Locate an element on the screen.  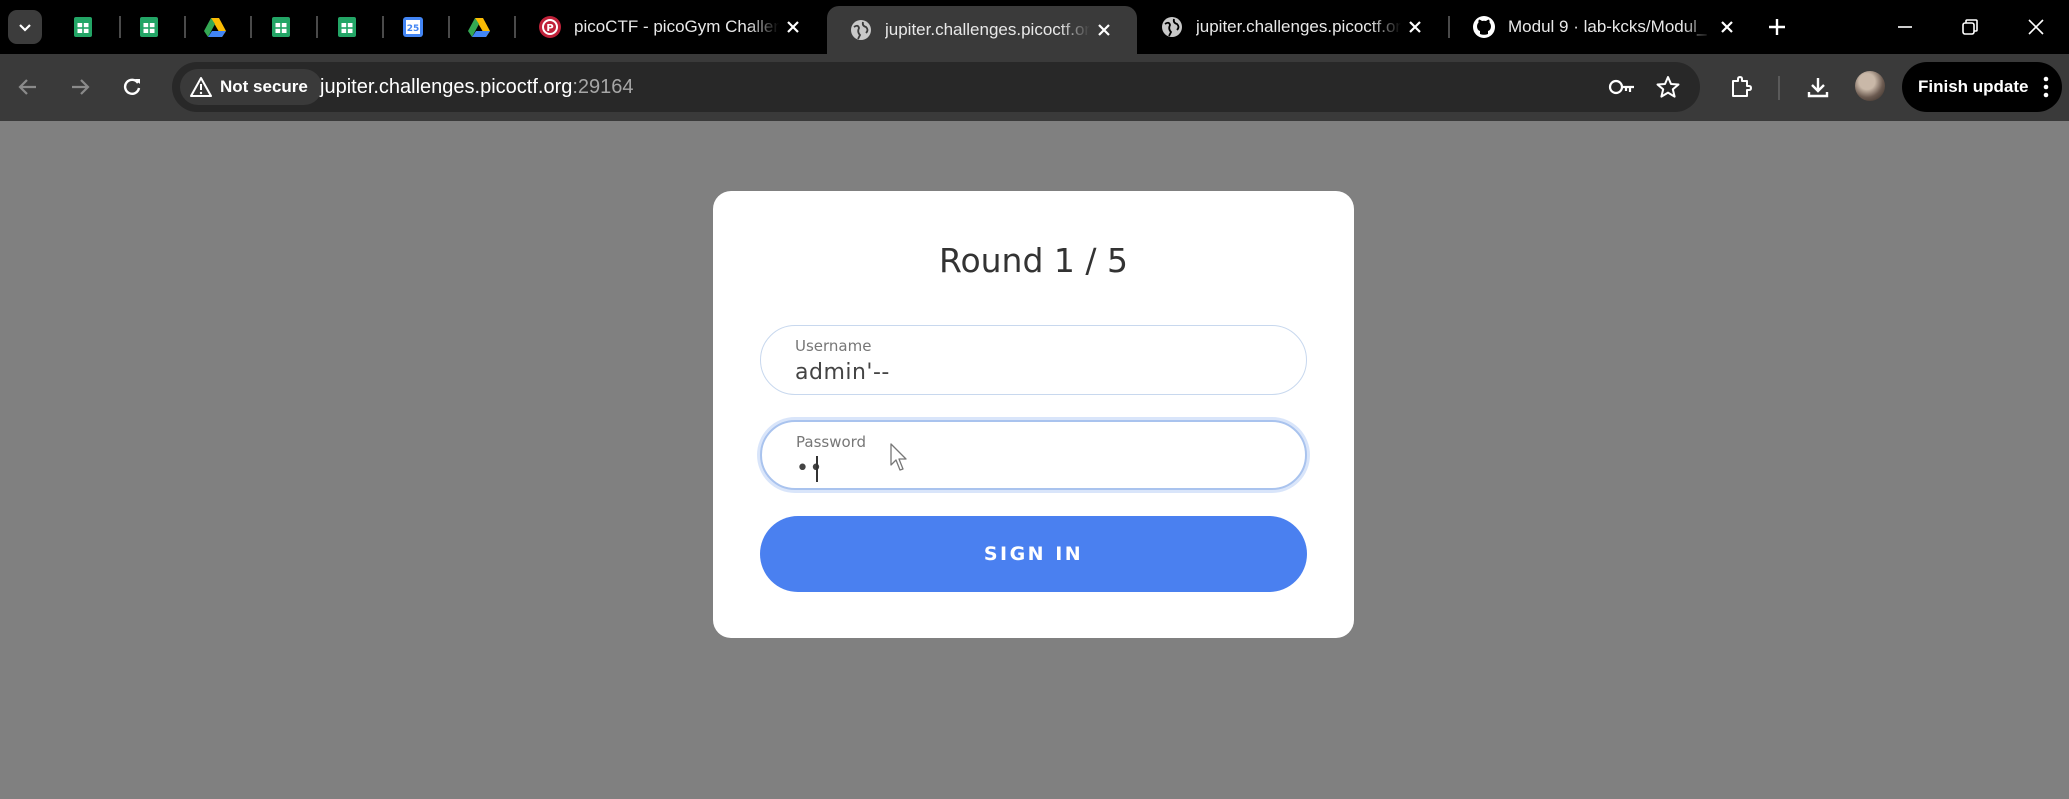
security-indicator: Not secure is located at coordinates (251, 87).